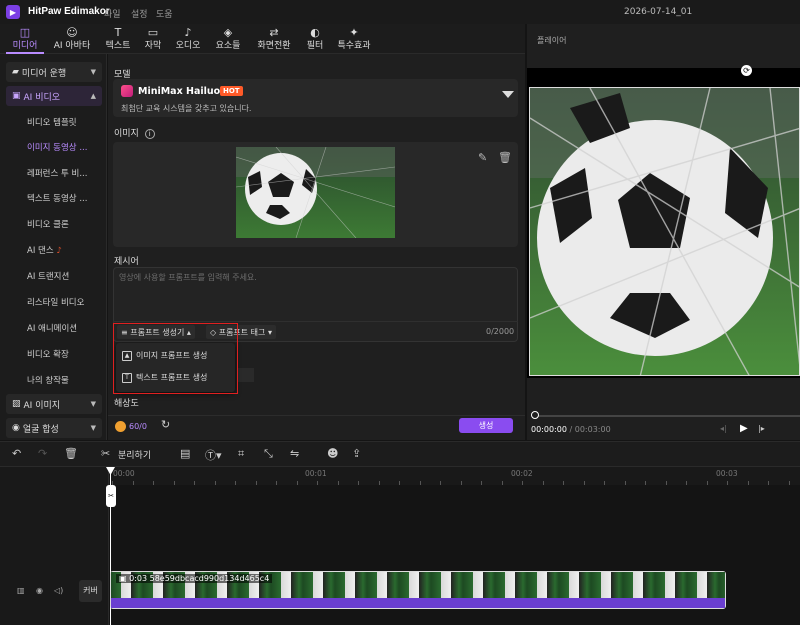  I want to click on scrub-bar, so click(667, 416).